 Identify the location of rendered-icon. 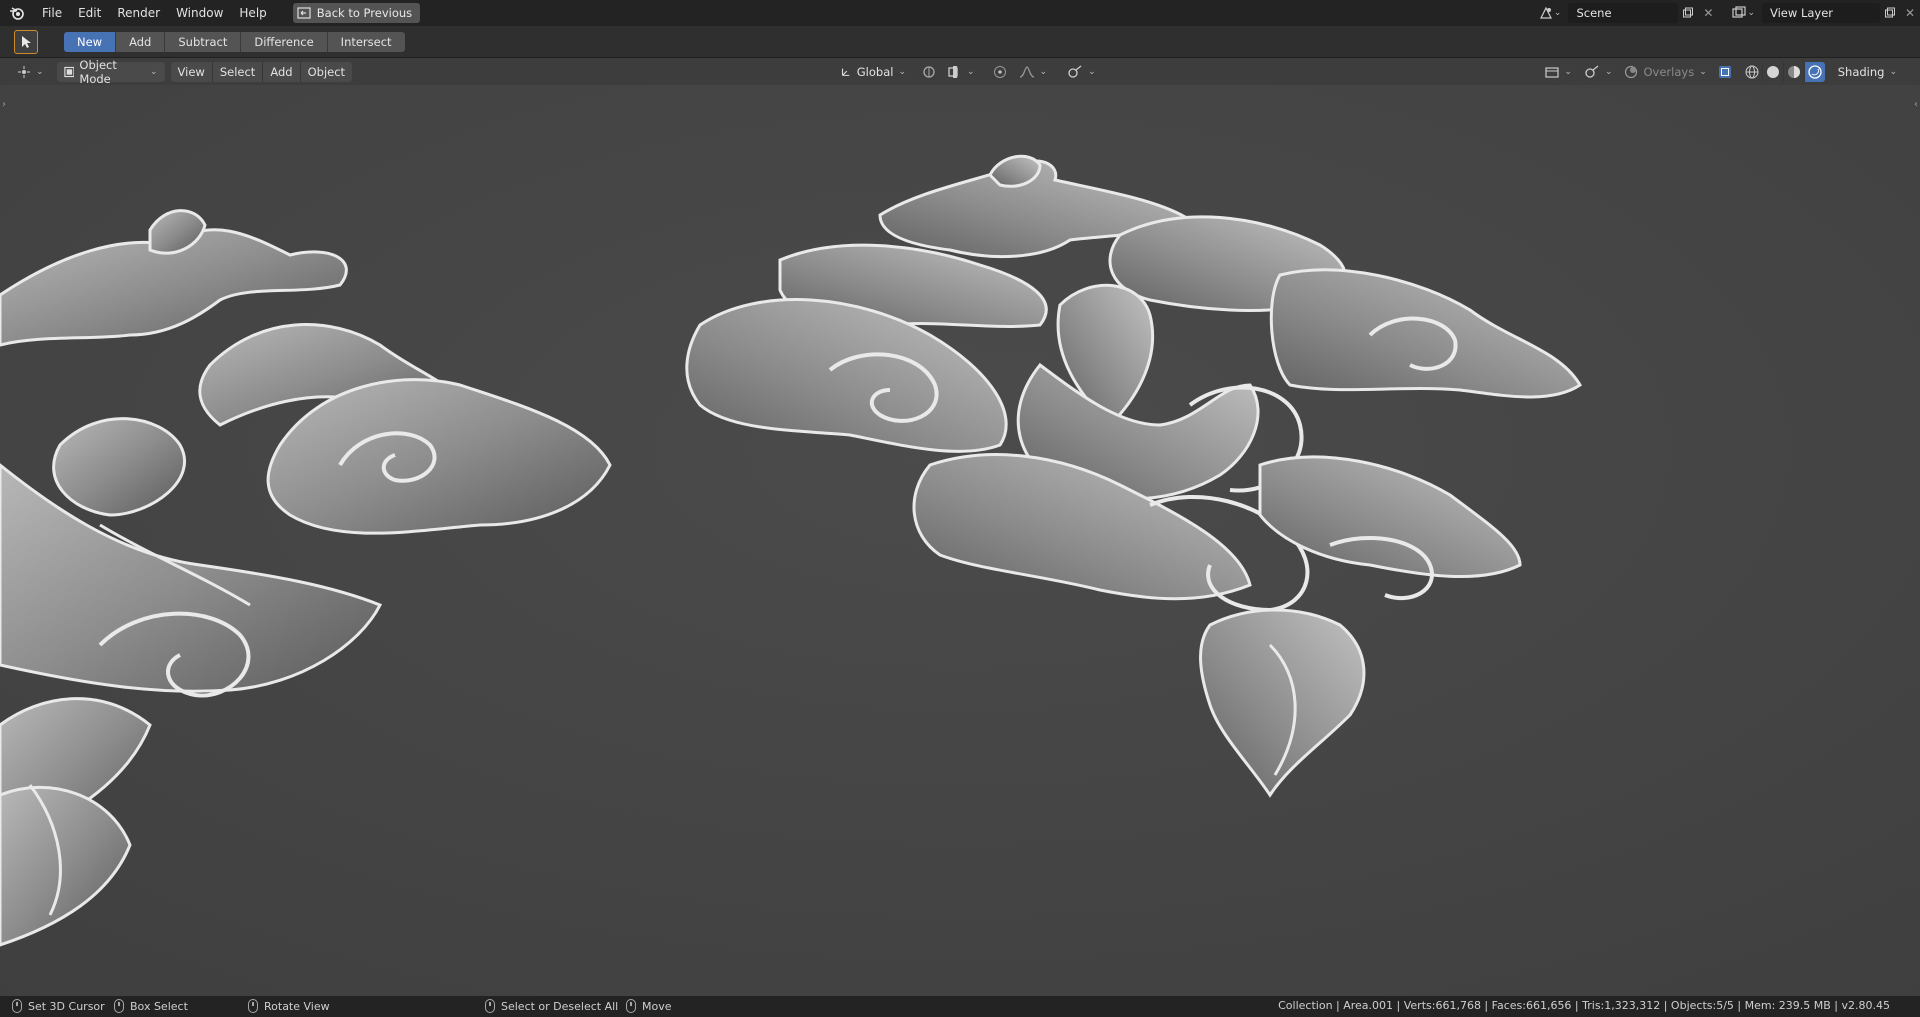
(1815, 72).